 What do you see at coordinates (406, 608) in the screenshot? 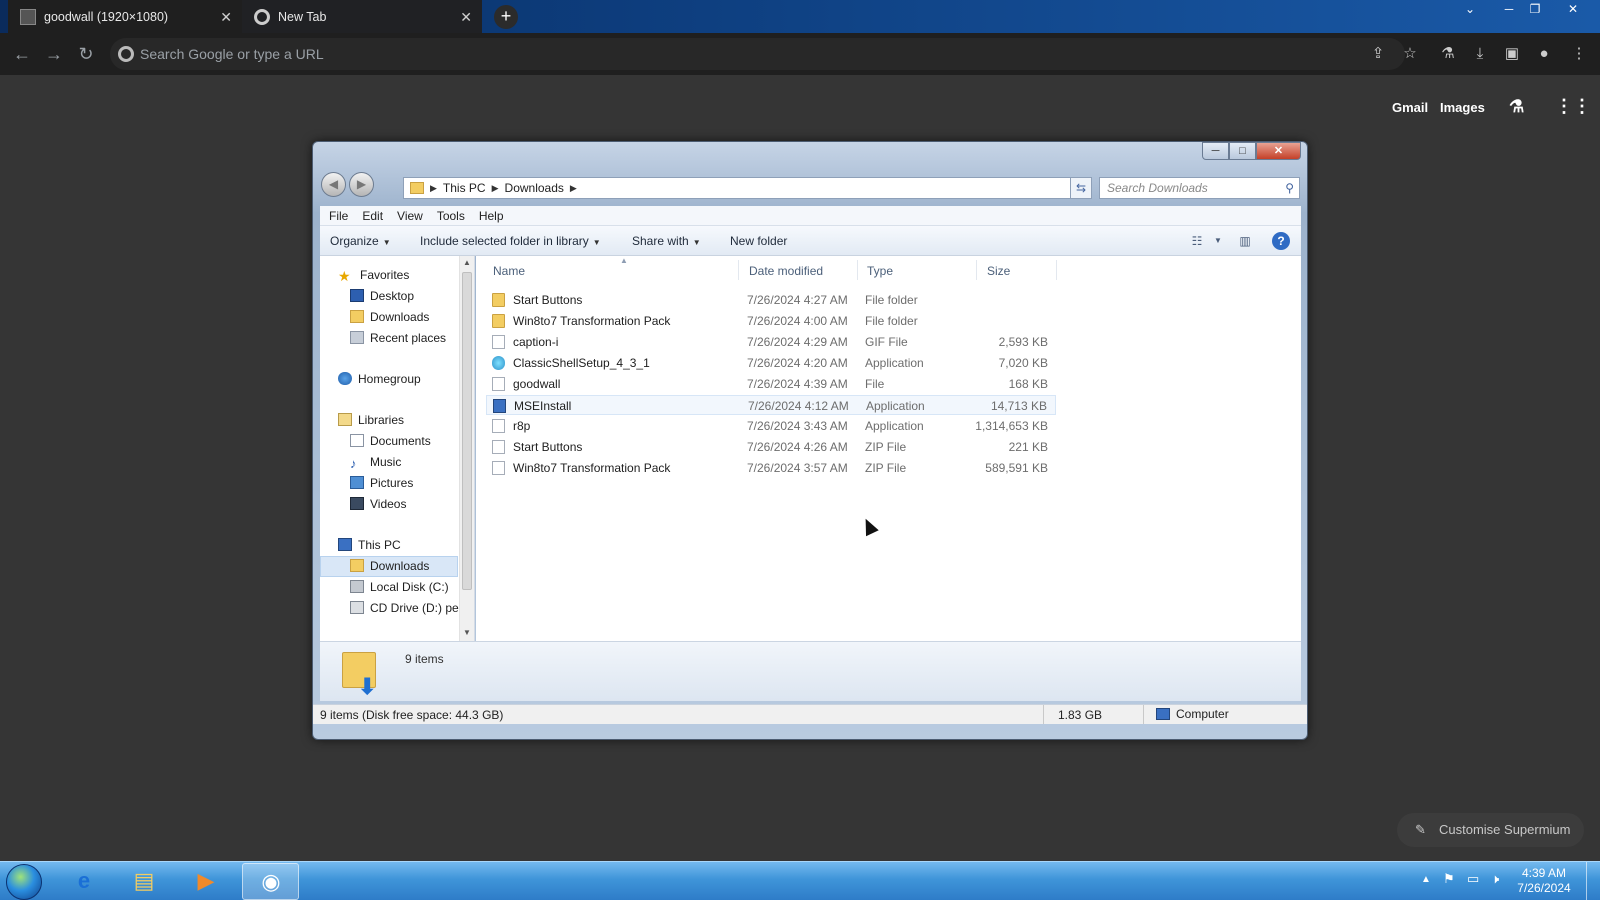
I see `nav-cd-drive: CD Drive (D:) per` at bounding box center [406, 608].